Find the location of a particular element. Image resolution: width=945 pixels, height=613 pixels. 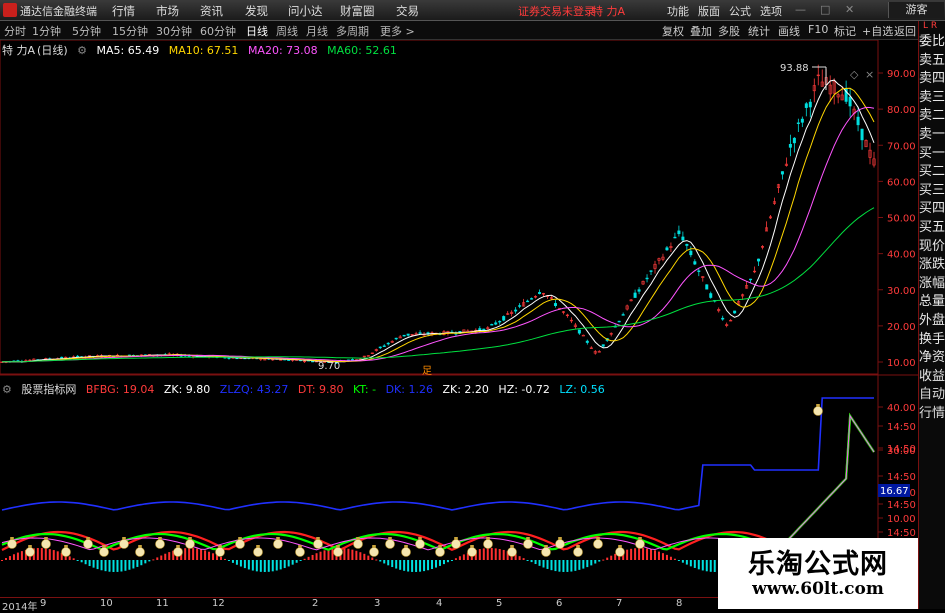

price-tick-label: 90.00 is located at coordinates (901, 74).